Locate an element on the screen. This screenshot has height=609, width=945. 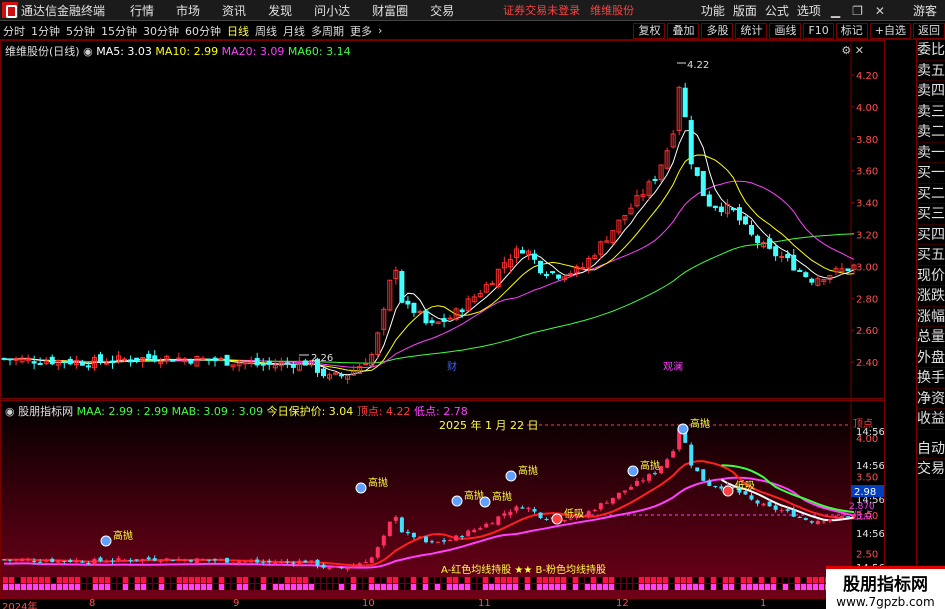
multi-stock-button: 多股 is located at coordinates (717, 31).